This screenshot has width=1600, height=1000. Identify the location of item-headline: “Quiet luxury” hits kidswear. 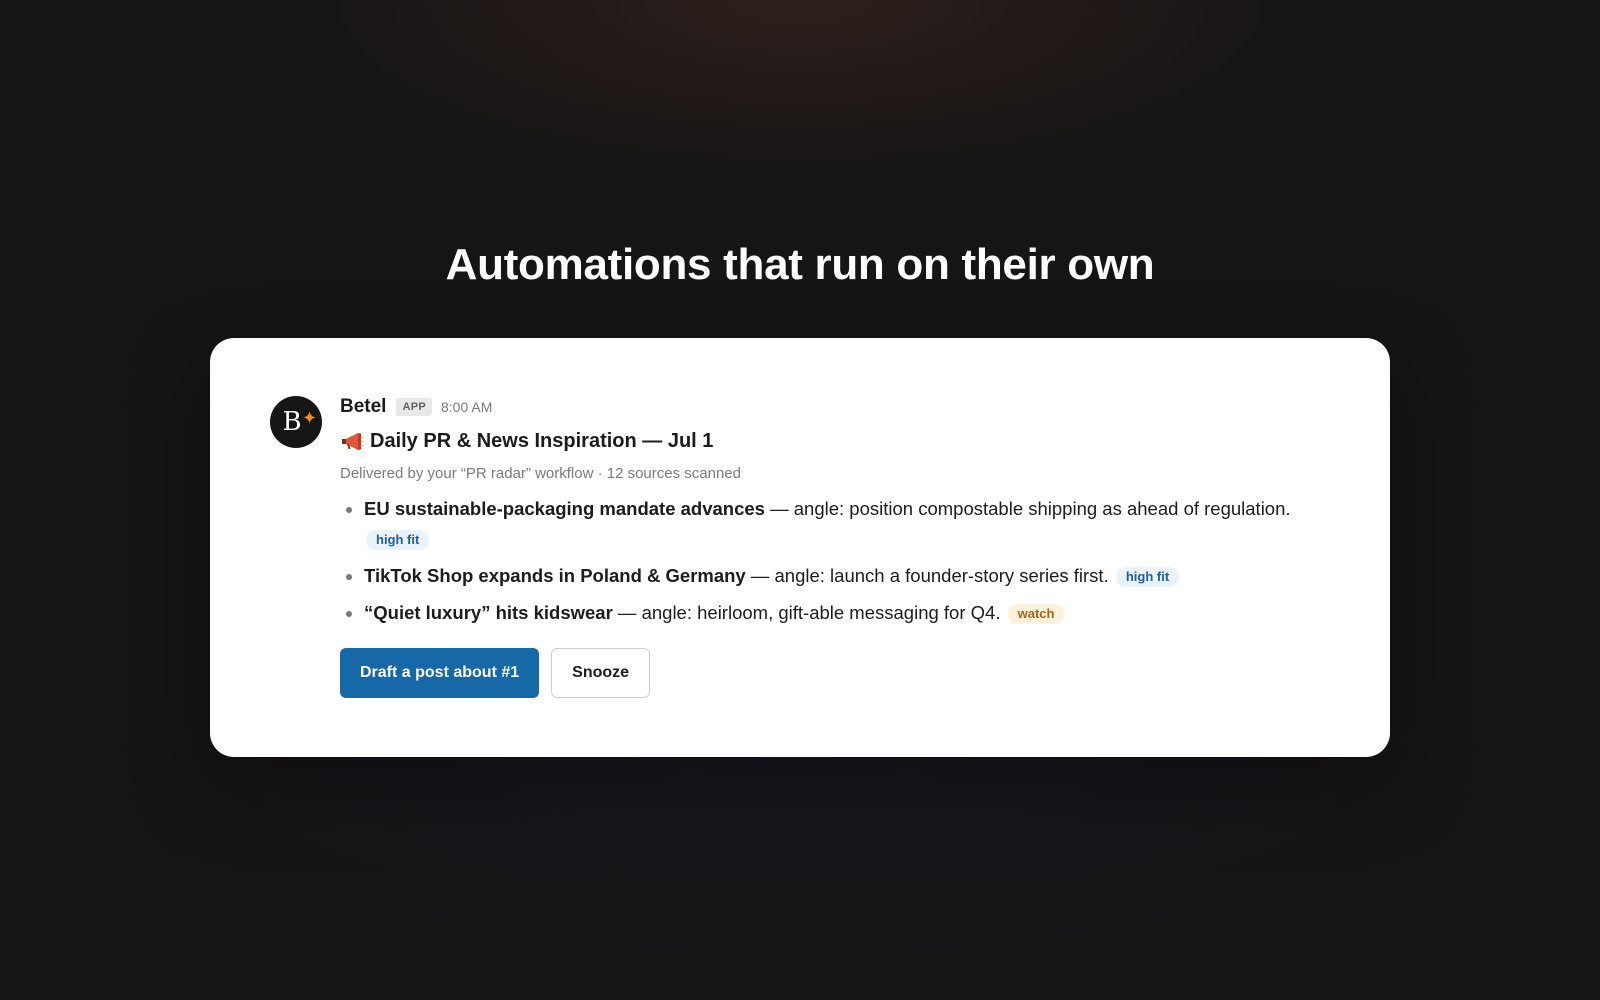
(488, 612).